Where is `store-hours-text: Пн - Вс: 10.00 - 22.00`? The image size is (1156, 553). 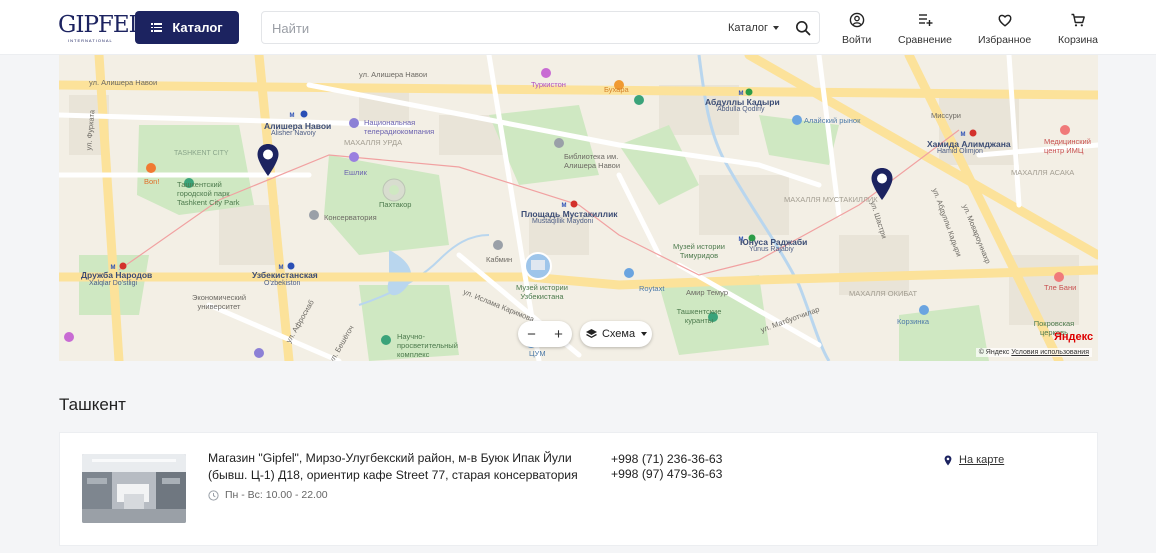
store-hours-text: Пн - Вс: 10.00 - 22.00 is located at coordinates (276, 495).